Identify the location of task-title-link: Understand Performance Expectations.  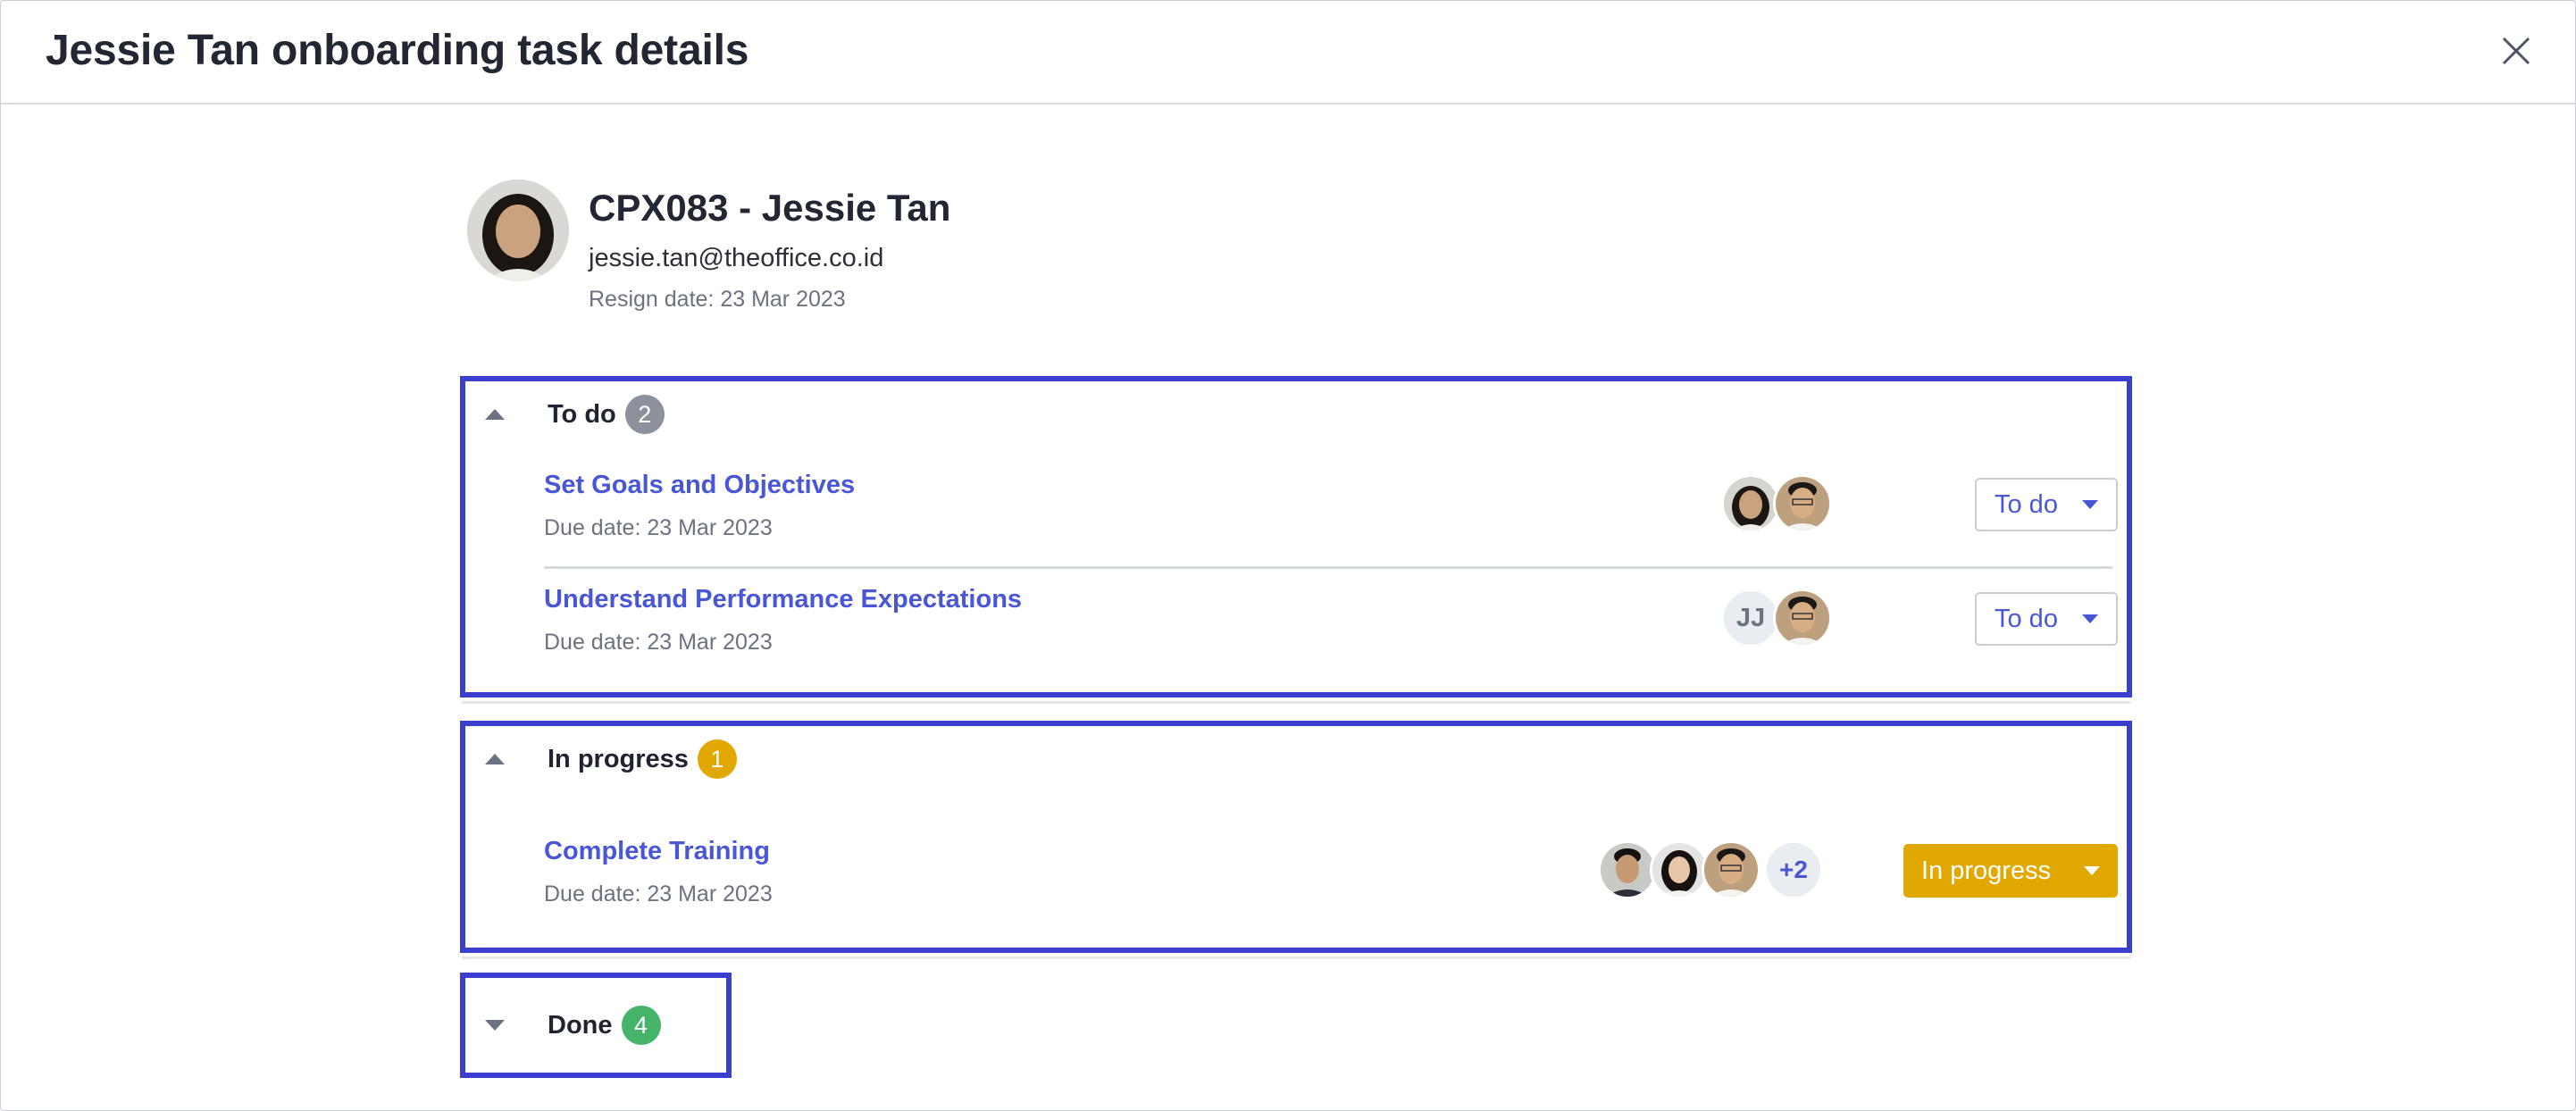
(783, 599).